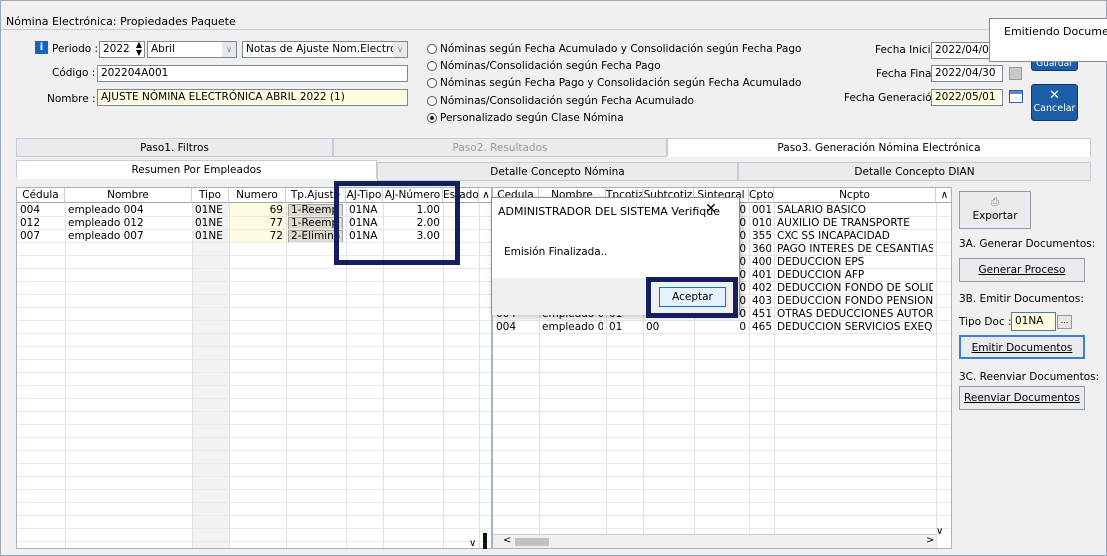 The width and height of the screenshot is (1107, 556). I want to click on generar-label: Generar Proceso, so click(1022, 270).